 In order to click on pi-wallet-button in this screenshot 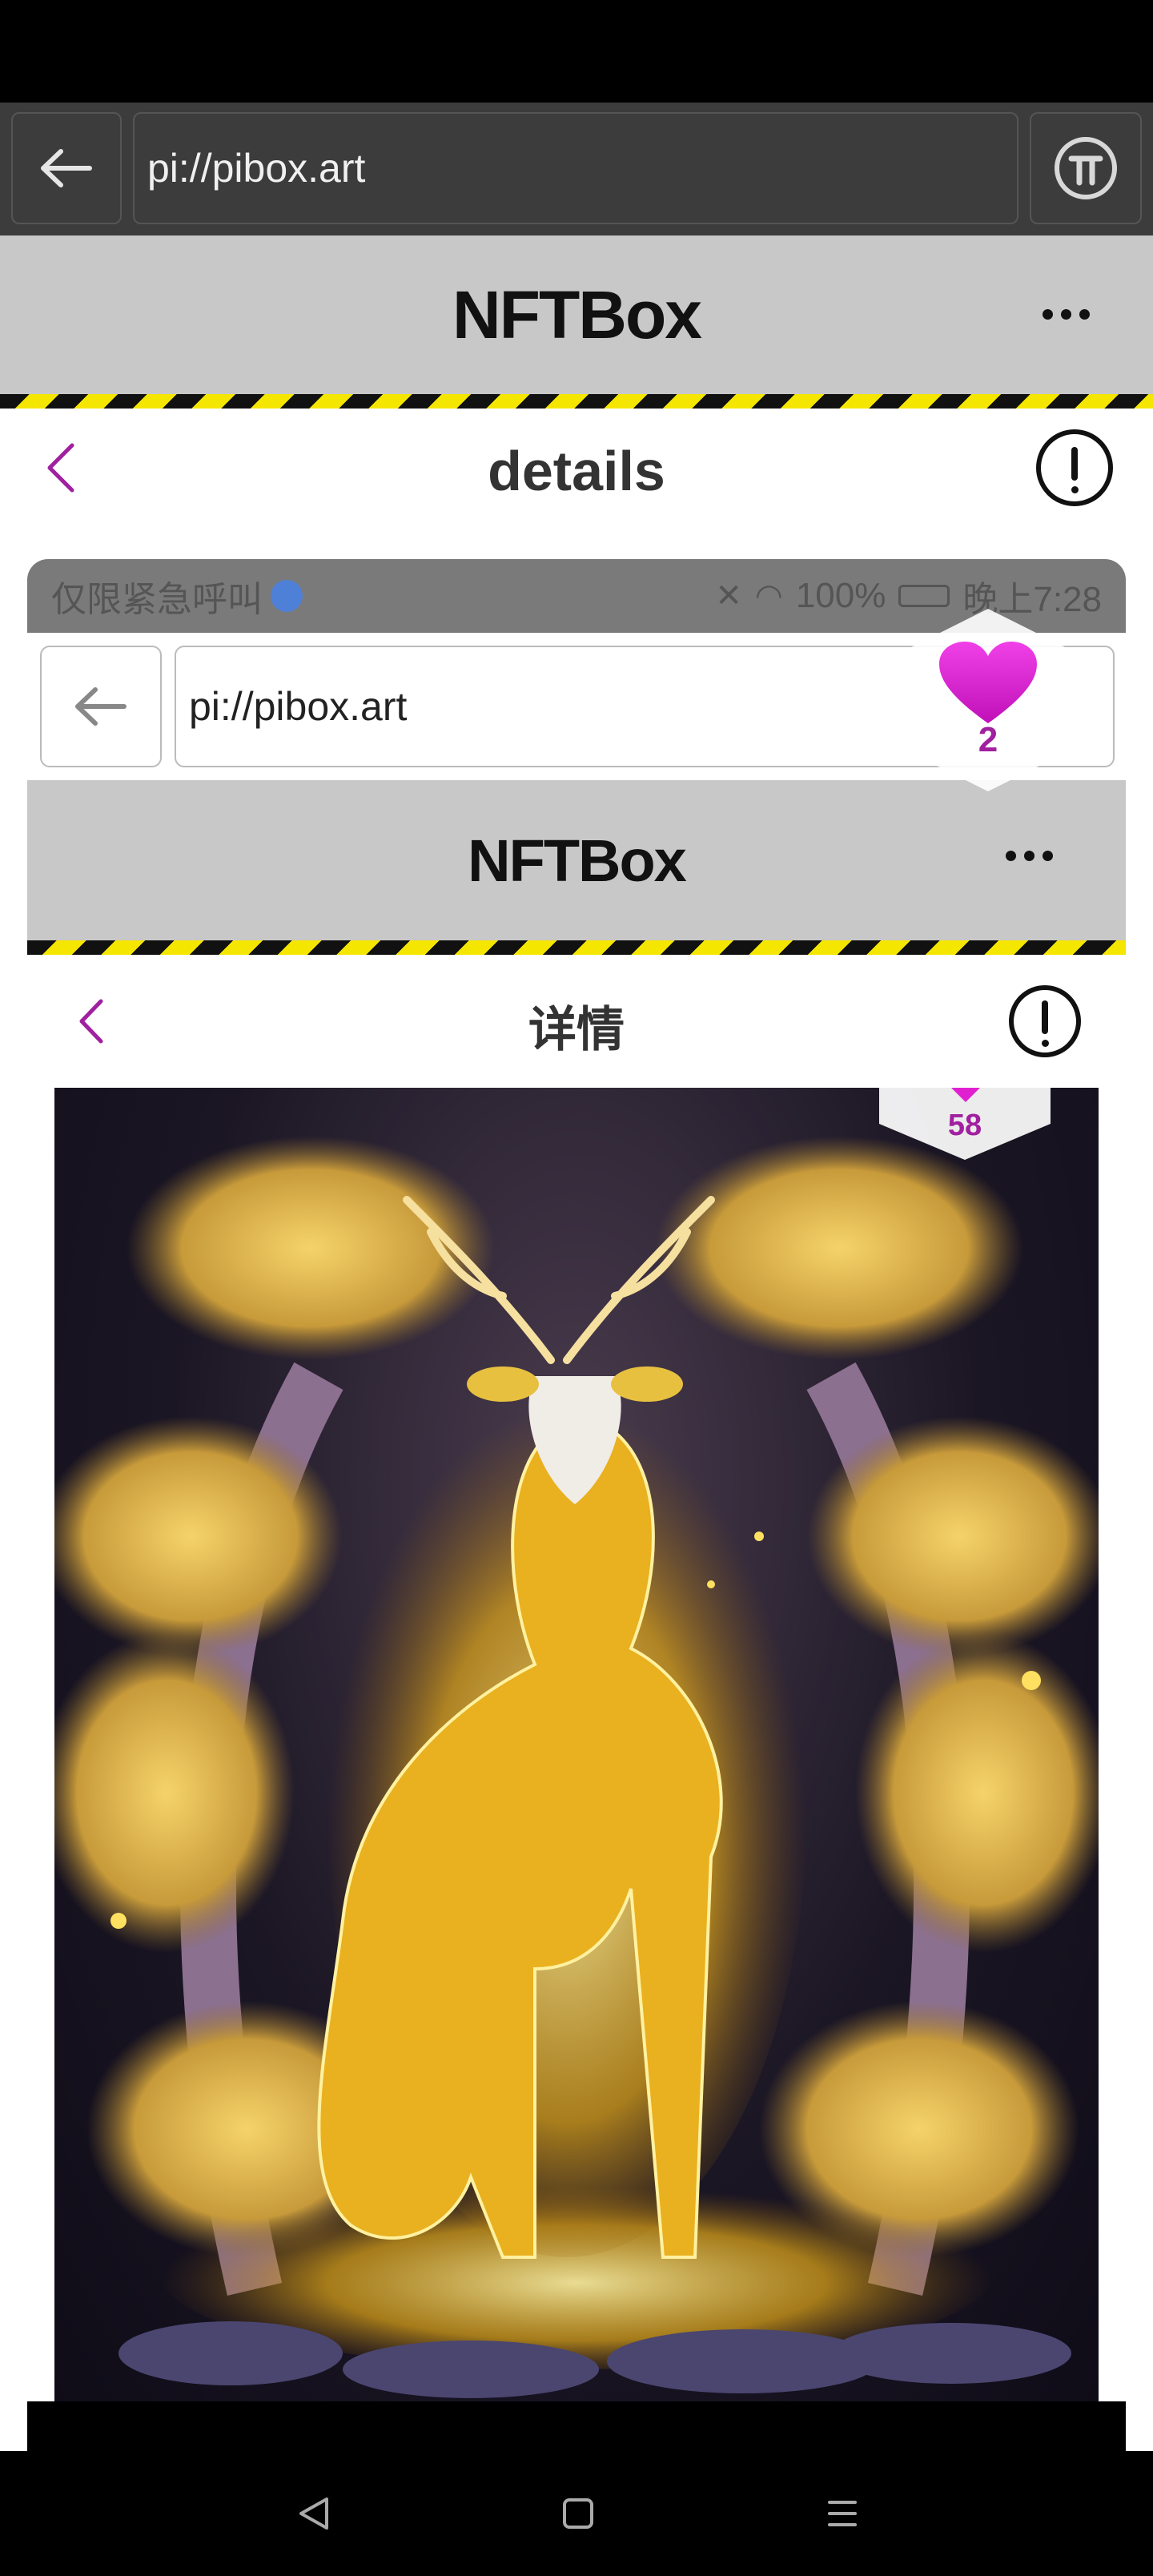, I will do `click(1086, 168)`.